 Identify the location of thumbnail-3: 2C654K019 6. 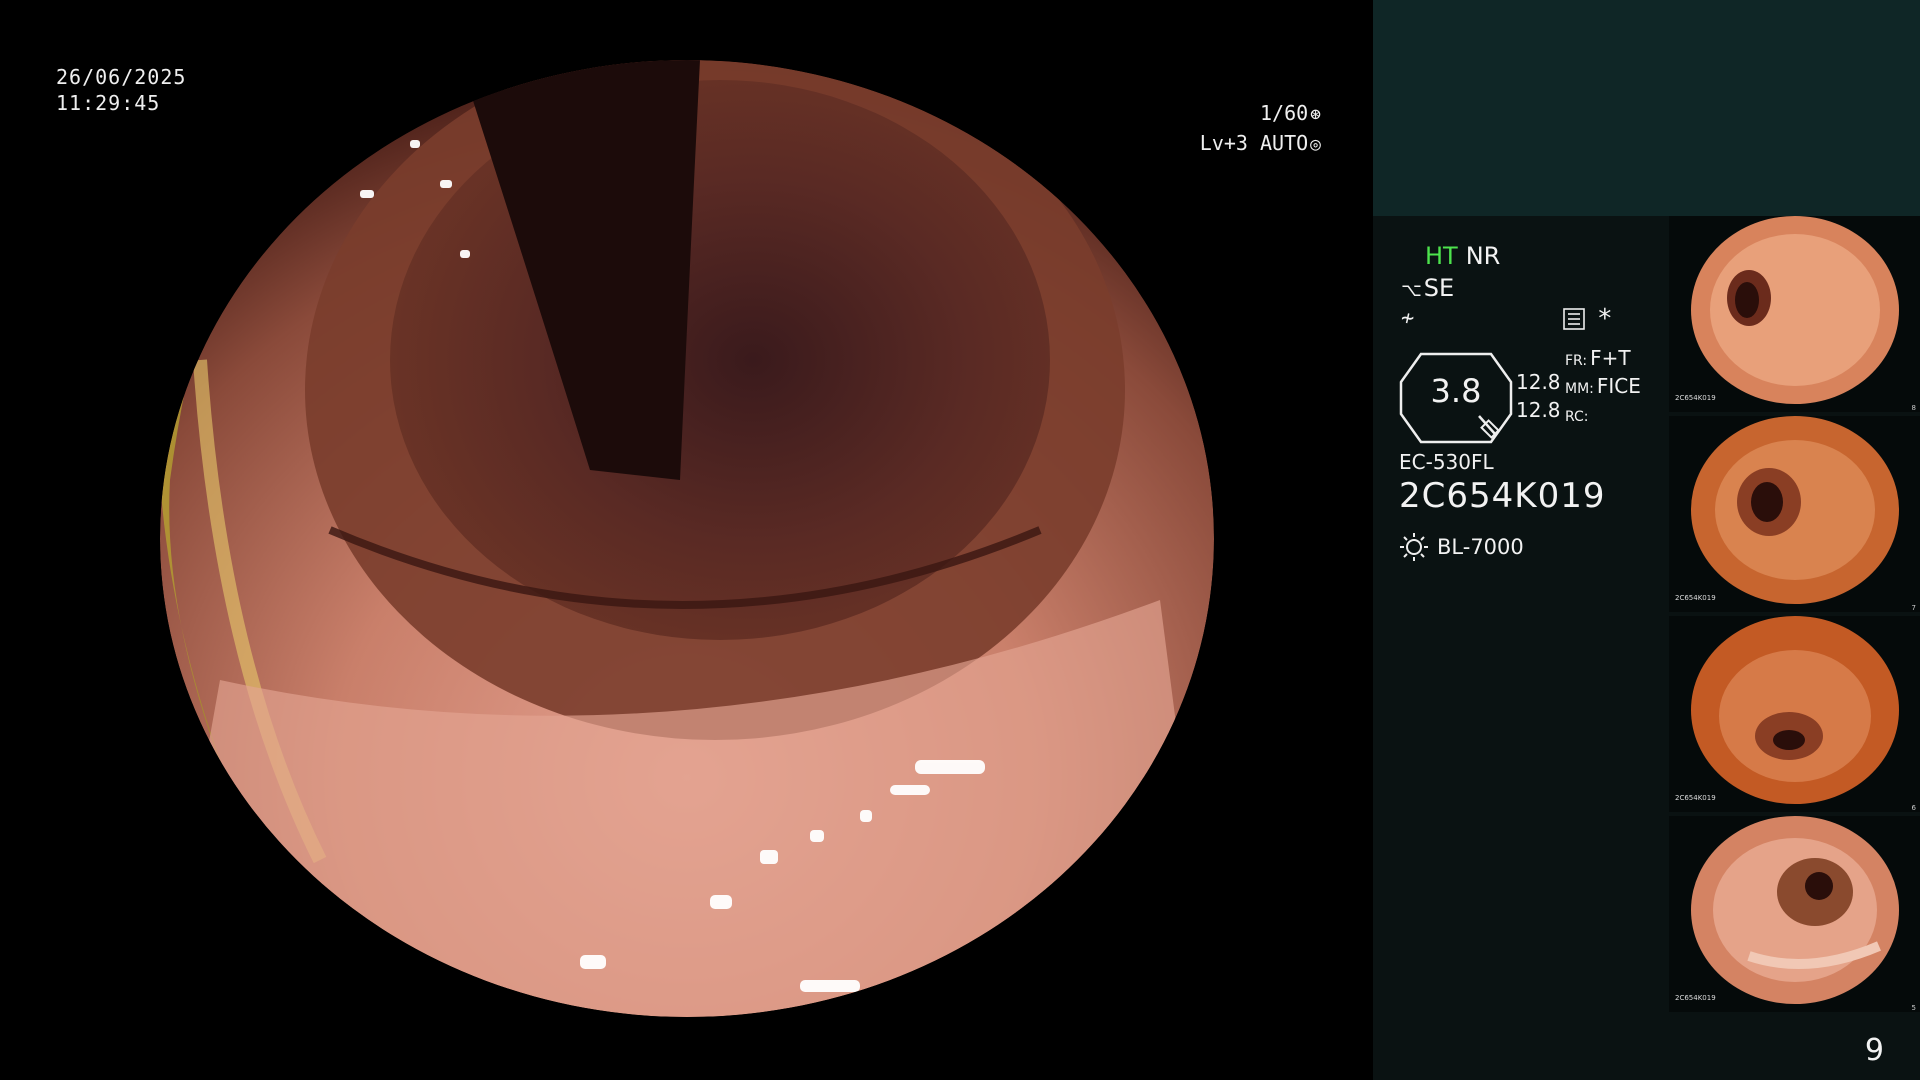
(1794, 714).